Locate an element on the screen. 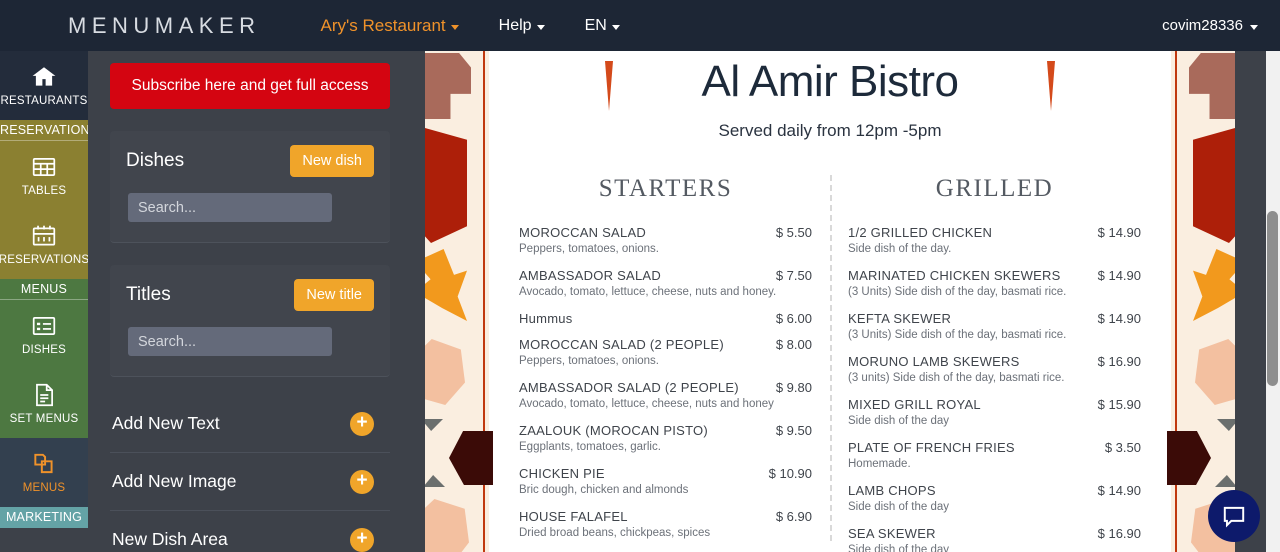 The height and width of the screenshot is (552, 1280). subscribe-button: Subscribe here and get full access is located at coordinates (250, 86).